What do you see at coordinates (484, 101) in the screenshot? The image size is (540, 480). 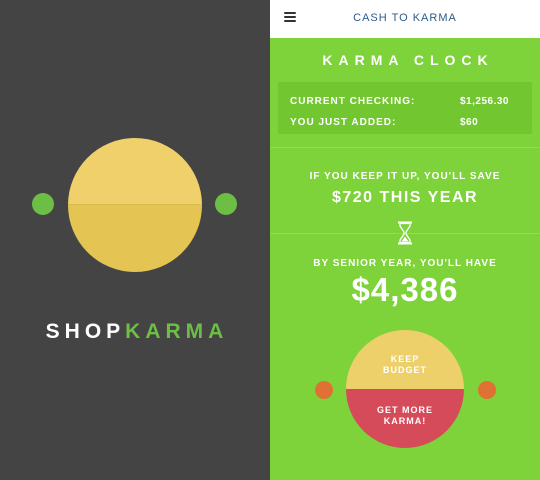 I see `current-checking-value: $1,256.30` at bounding box center [484, 101].